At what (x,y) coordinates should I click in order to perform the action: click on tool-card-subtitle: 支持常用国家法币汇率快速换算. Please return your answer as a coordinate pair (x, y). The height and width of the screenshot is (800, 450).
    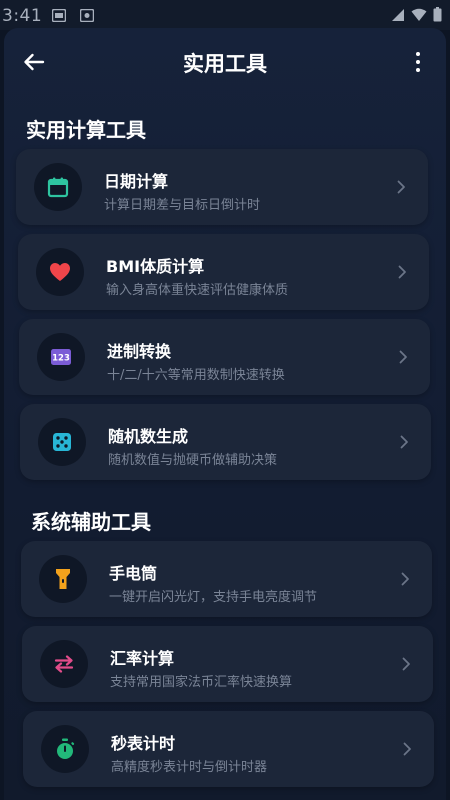
    Looking at the image, I should click on (201, 682).